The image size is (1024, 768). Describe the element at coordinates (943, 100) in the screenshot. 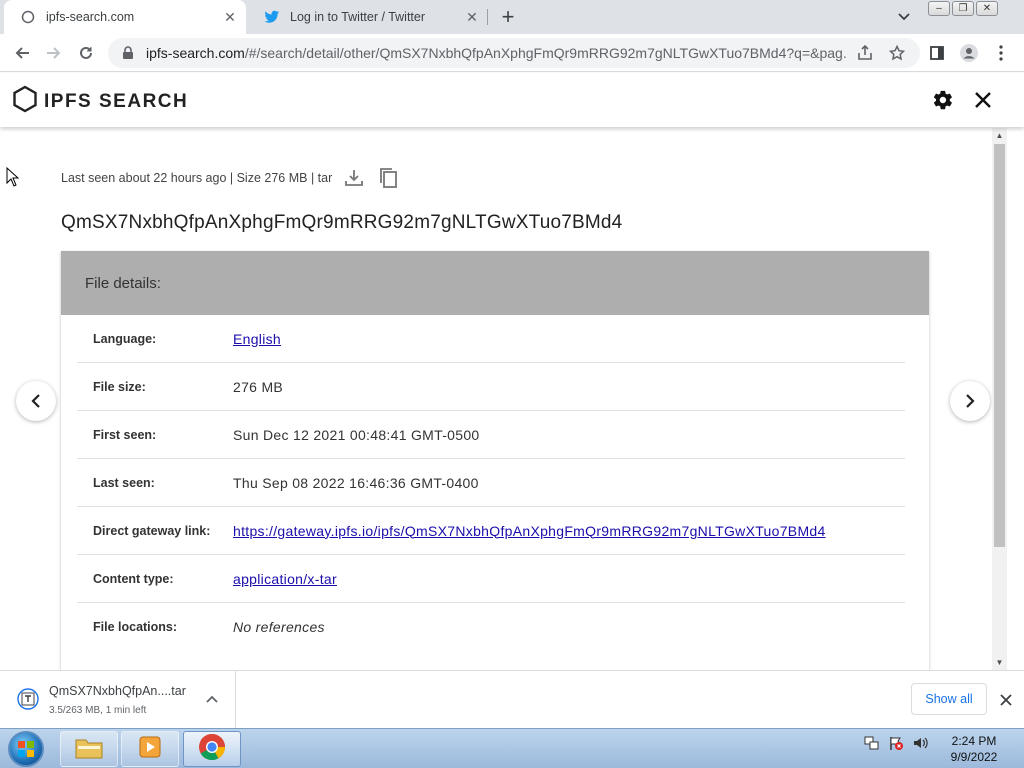

I see `gear-icon` at that location.